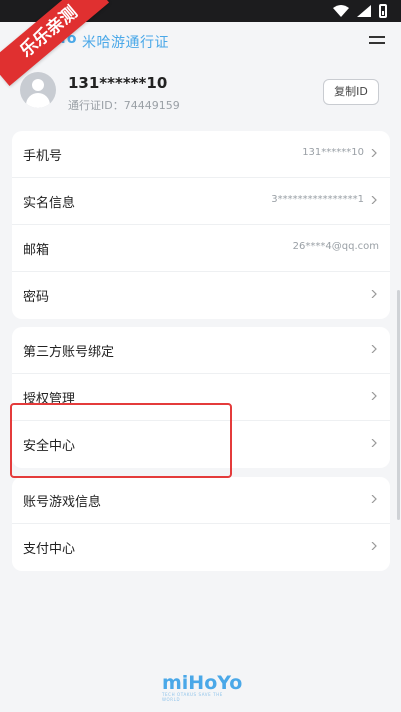 The image size is (401, 712). Describe the element at coordinates (201, 350) in the screenshot. I see `settings-row-third-party: 第三方账号绑定` at that location.